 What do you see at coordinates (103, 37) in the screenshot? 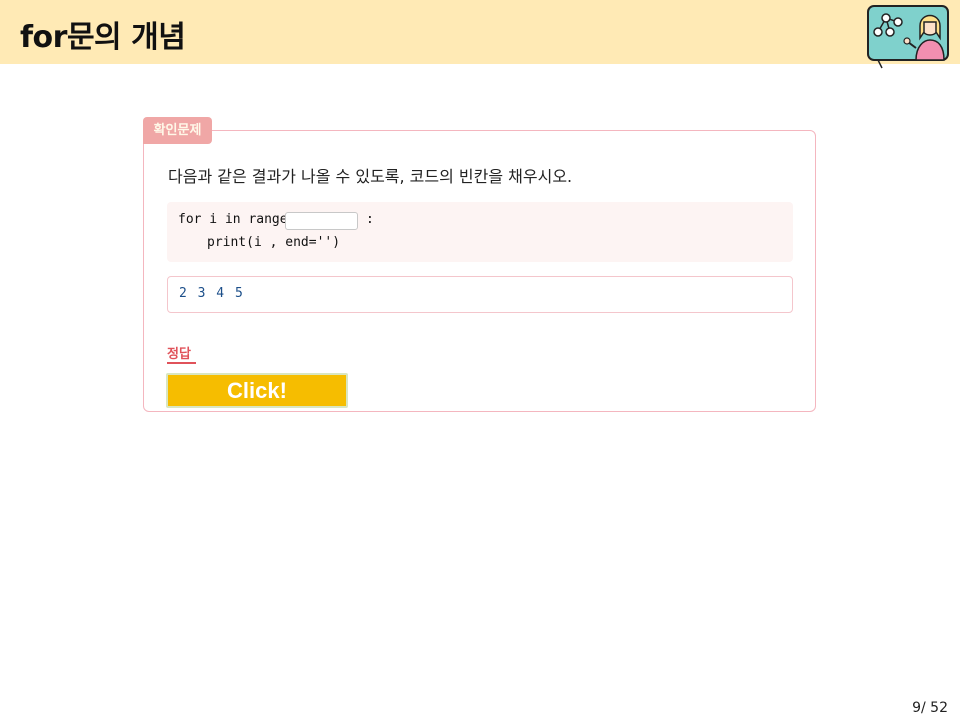
I see `page-title: for문의 개념` at bounding box center [103, 37].